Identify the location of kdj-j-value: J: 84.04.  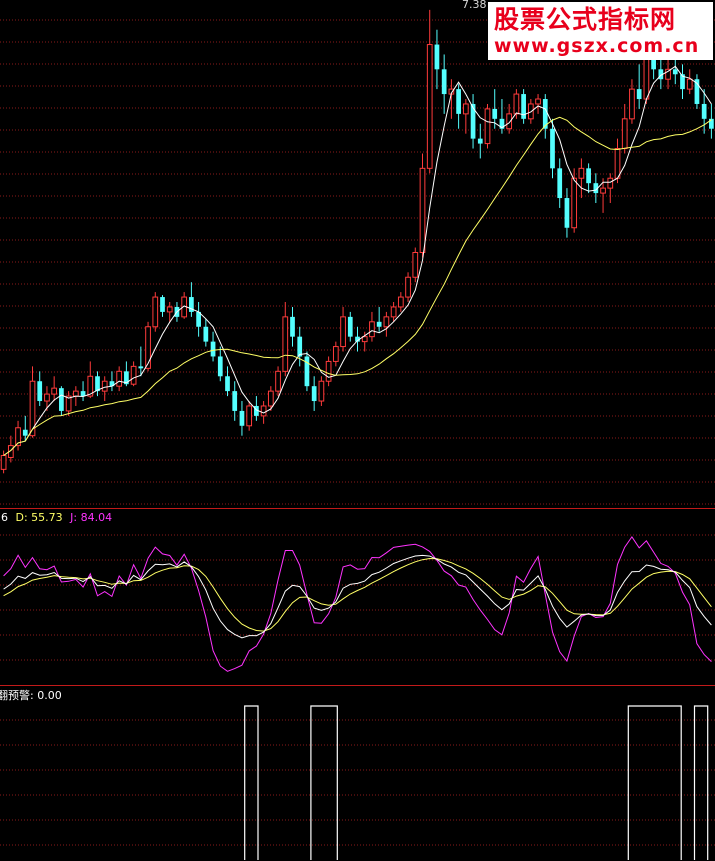
(91, 517).